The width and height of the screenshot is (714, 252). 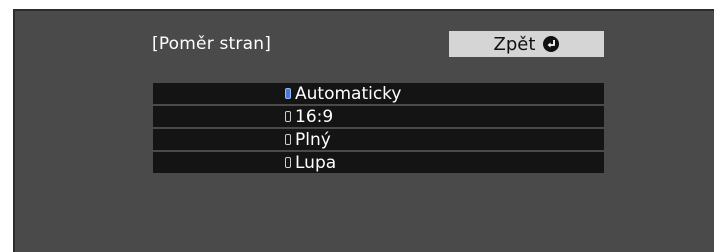 I want to click on back-button-label: Zpět, so click(x=514, y=44).